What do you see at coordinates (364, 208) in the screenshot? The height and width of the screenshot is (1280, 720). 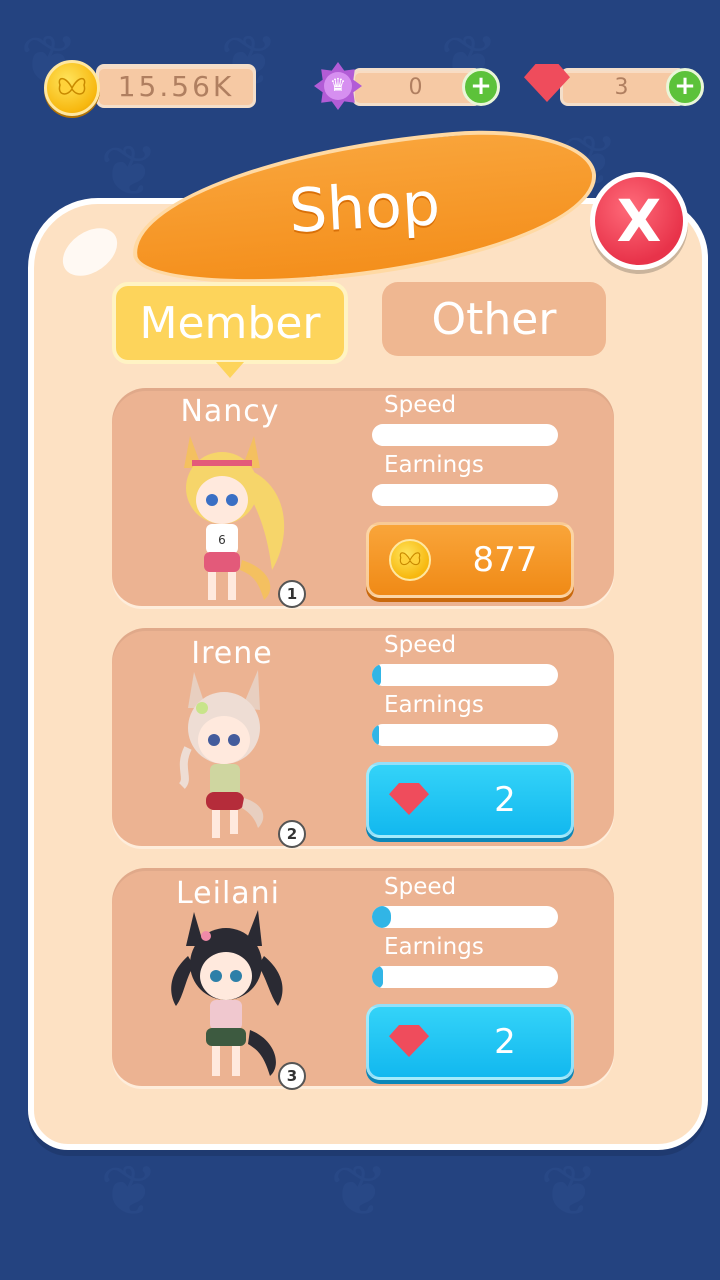 I see `shop-title: Shop` at bounding box center [364, 208].